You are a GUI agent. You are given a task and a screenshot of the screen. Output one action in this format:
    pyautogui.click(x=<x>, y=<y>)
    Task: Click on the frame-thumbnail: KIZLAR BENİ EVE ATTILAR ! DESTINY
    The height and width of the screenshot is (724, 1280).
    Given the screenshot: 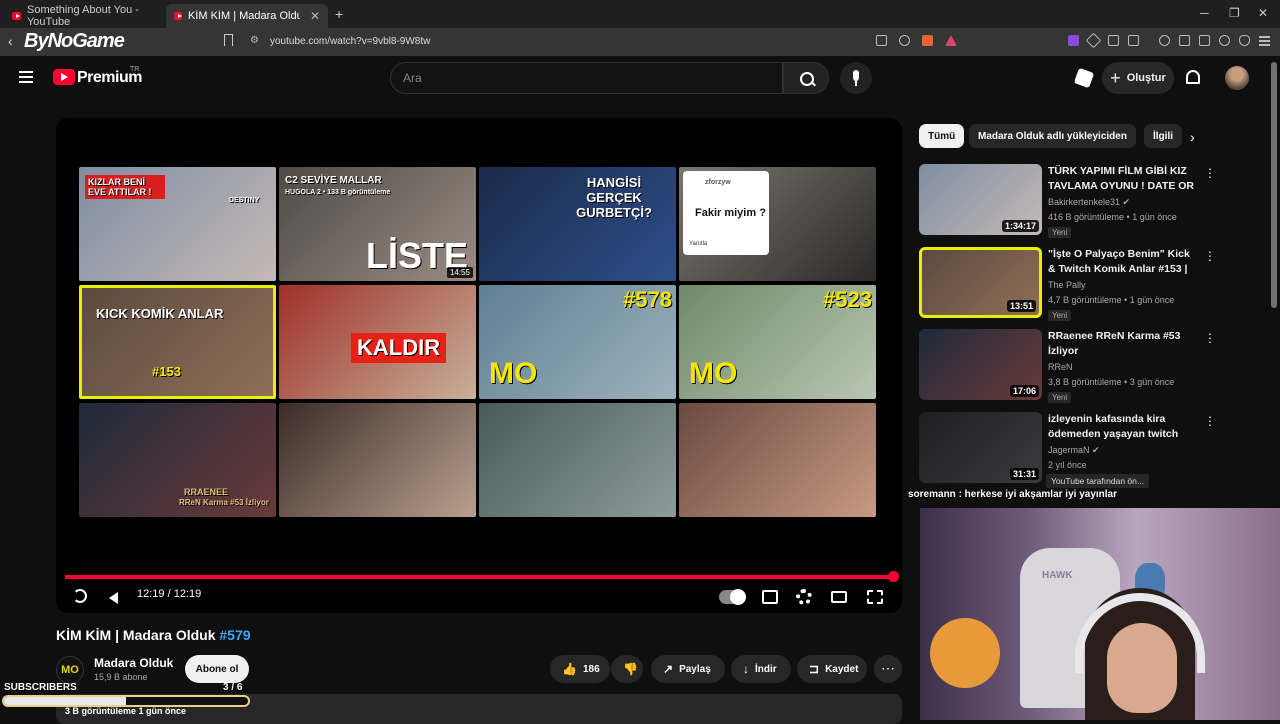 What is the action you would take?
    pyautogui.click(x=177, y=224)
    